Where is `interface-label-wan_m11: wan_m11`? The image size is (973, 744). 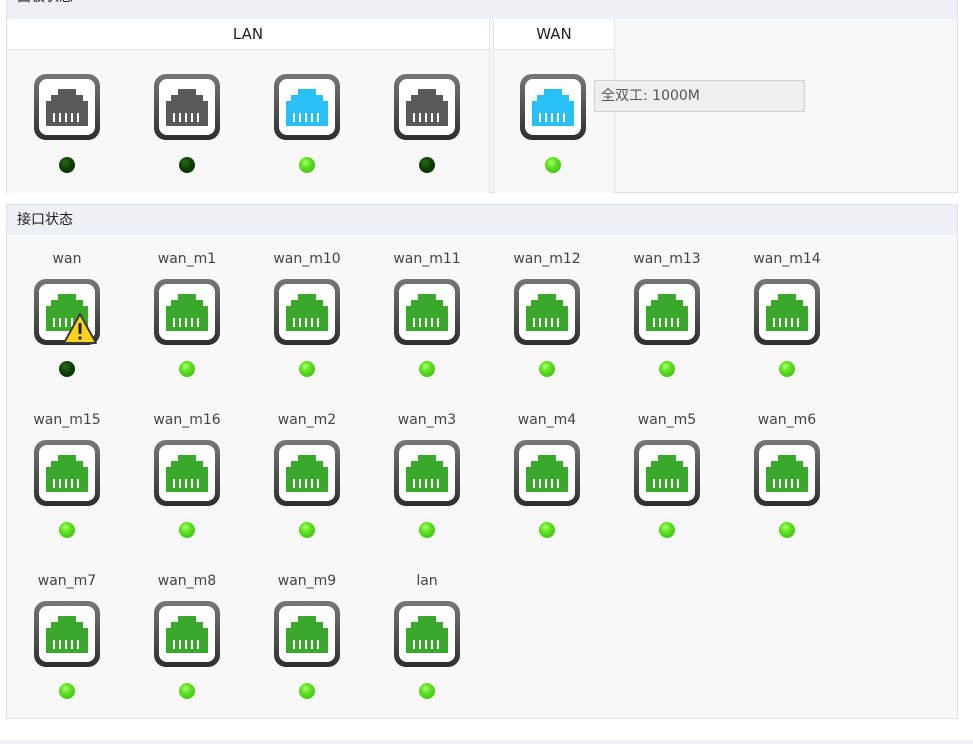 interface-label-wan_m11: wan_m11 is located at coordinates (427, 259).